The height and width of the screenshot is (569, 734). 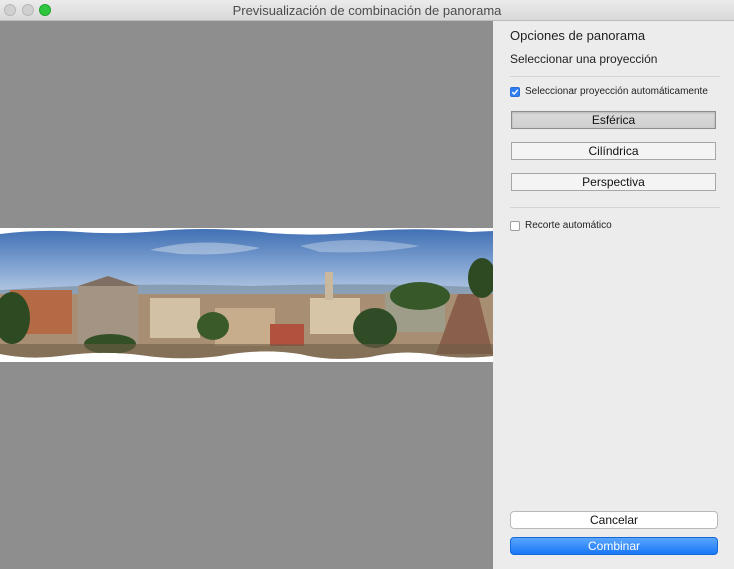 What do you see at coordinates (568, 225) in the screenshot?
I see `auto-crop-label: Recorte automático` at bounding box center [568, 225].